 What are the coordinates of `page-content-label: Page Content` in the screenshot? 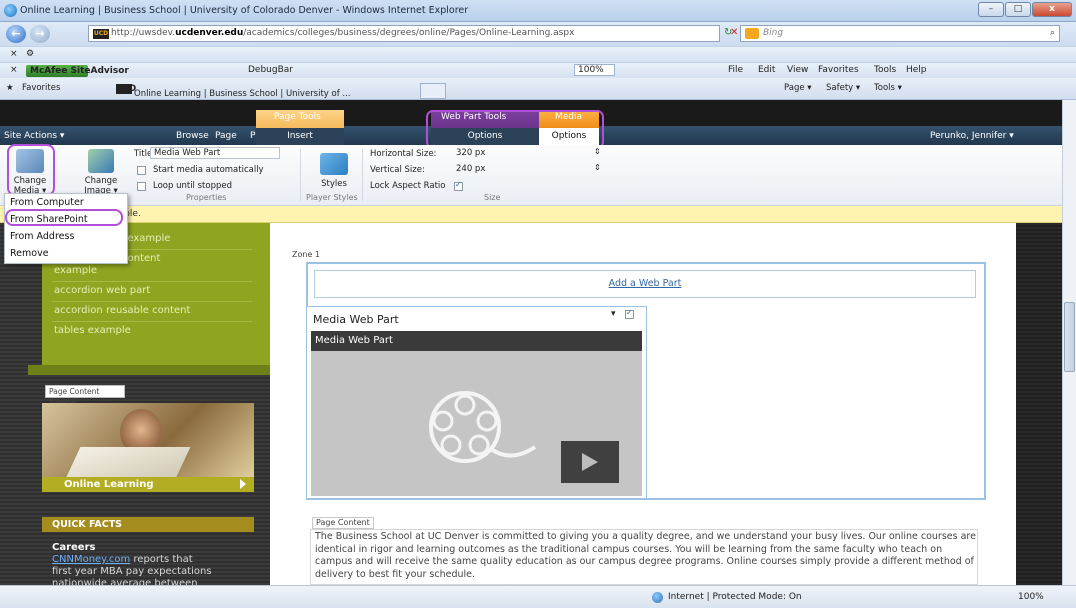 It's located at (343, 523).